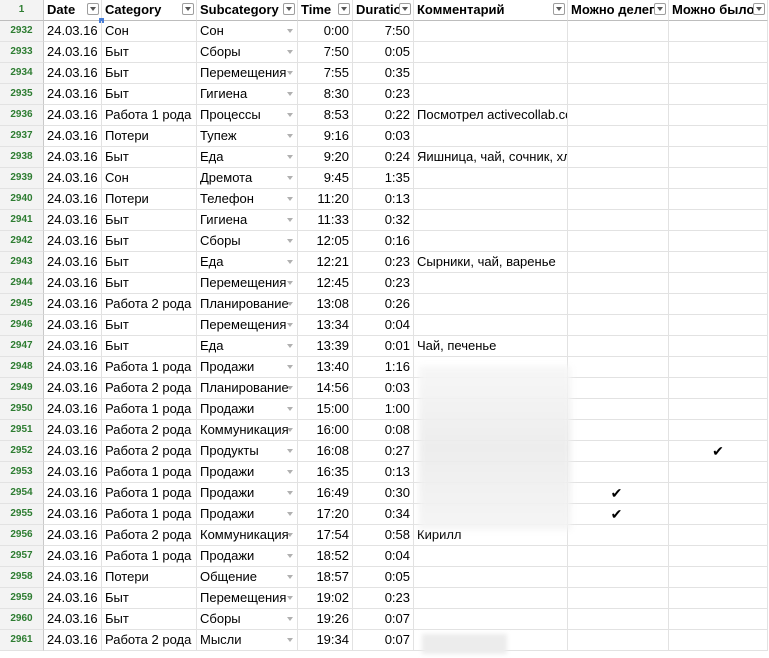  Describe the element at coordinates (491, 157) in the screenshot. I see `comment-cell: Яишница, чай, сочник, хлеб` at that location.